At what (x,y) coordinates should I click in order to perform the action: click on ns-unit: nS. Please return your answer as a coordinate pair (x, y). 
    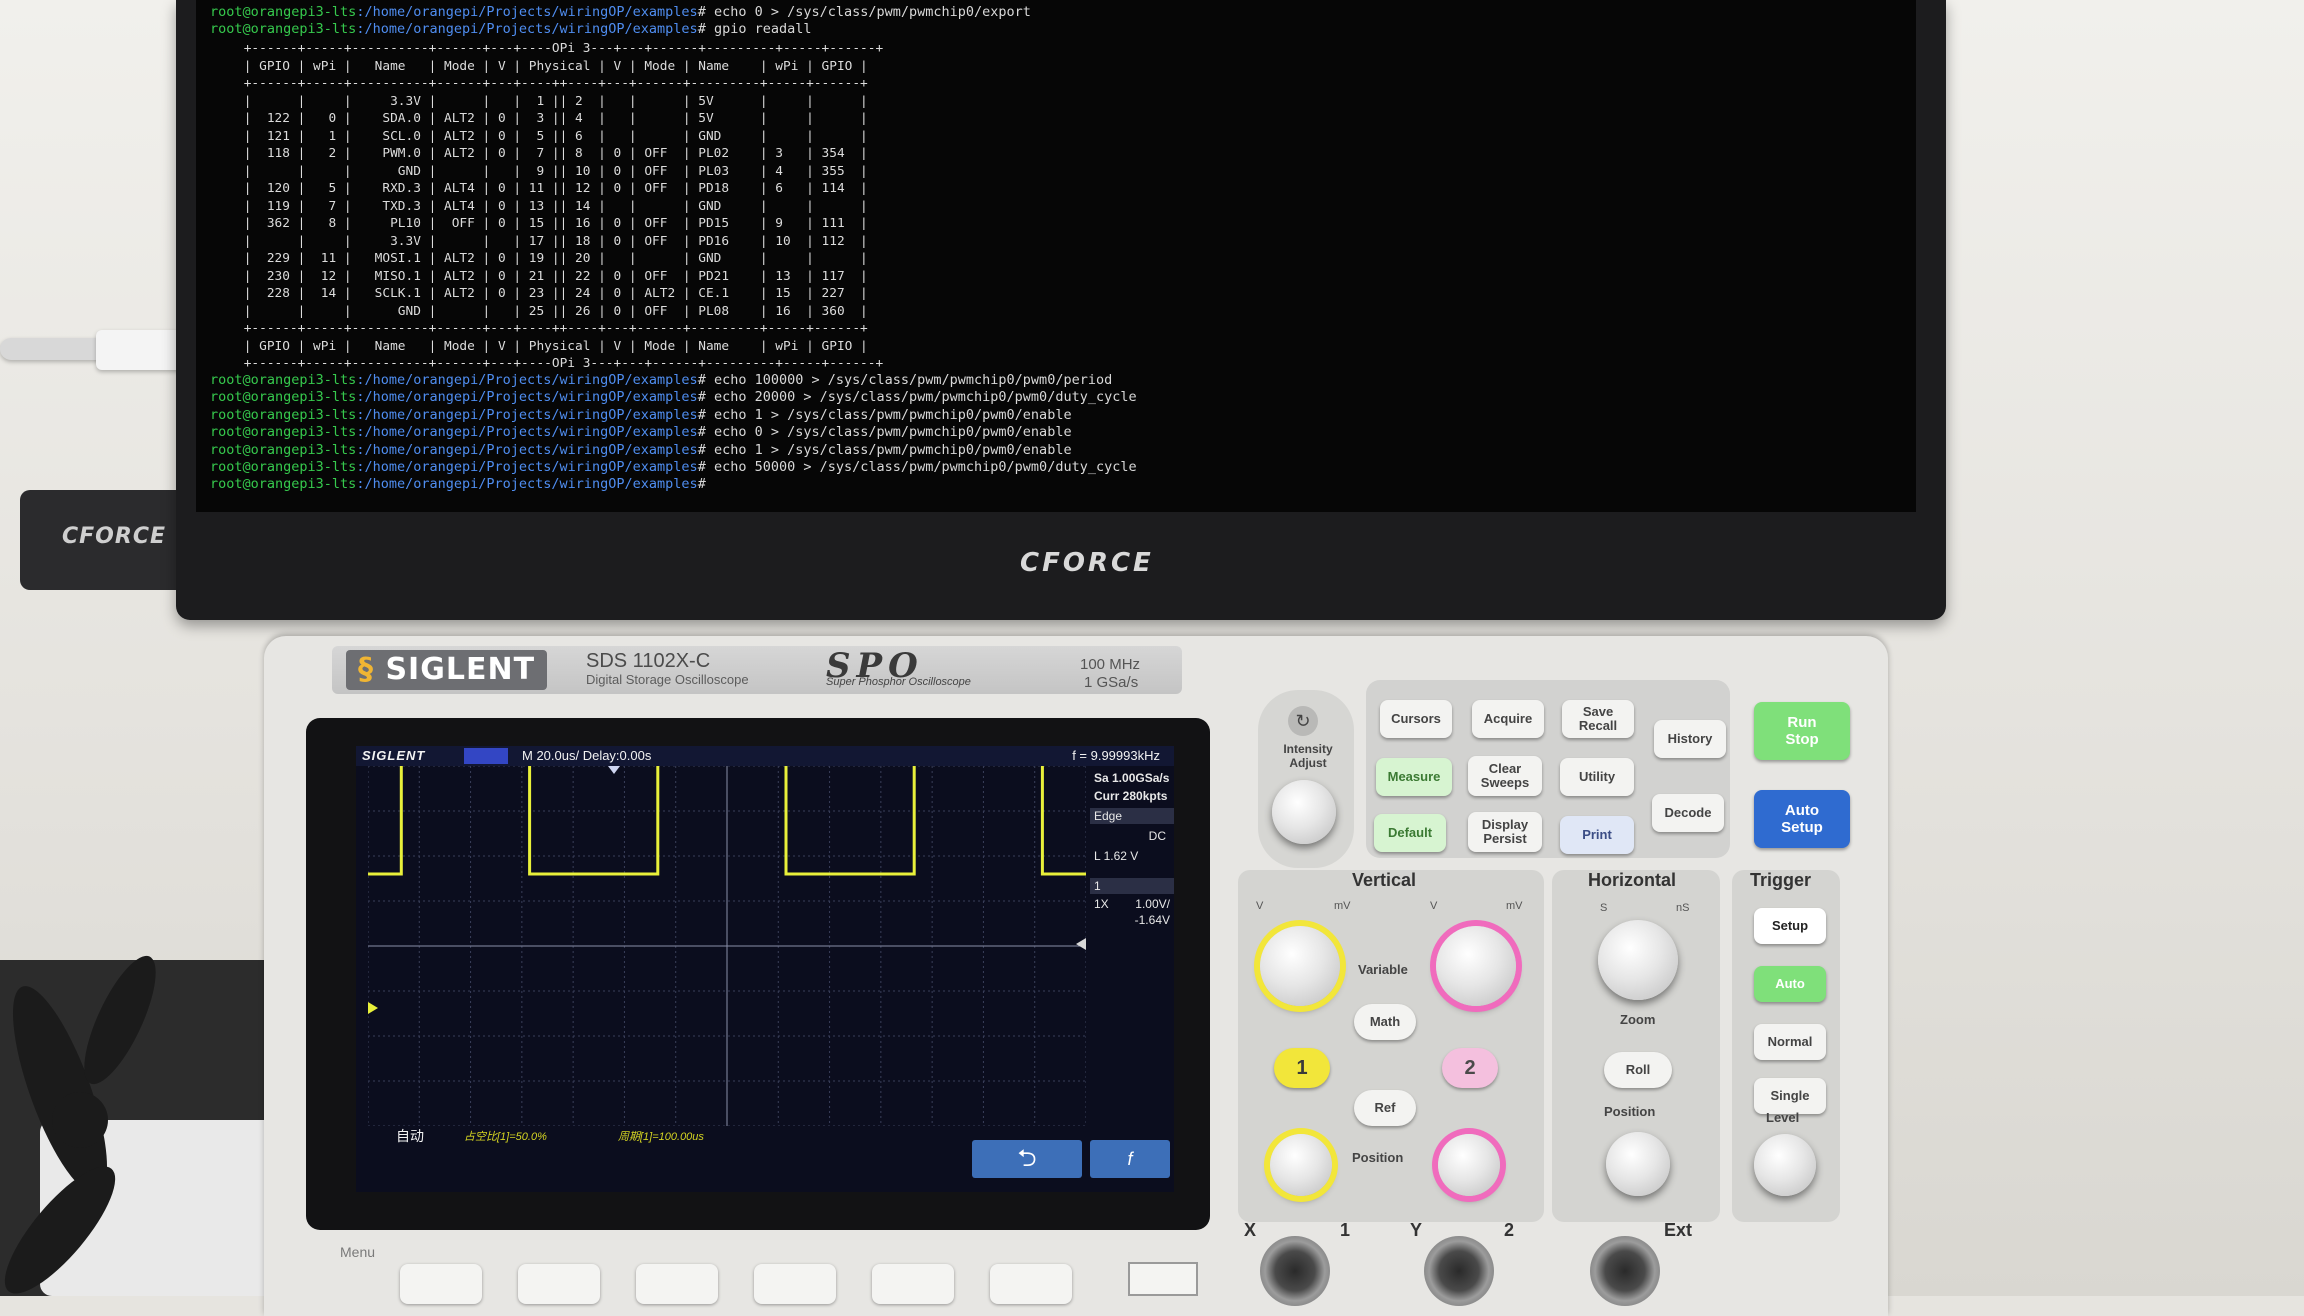
    Looking at the image, I should click on (1683, 908).